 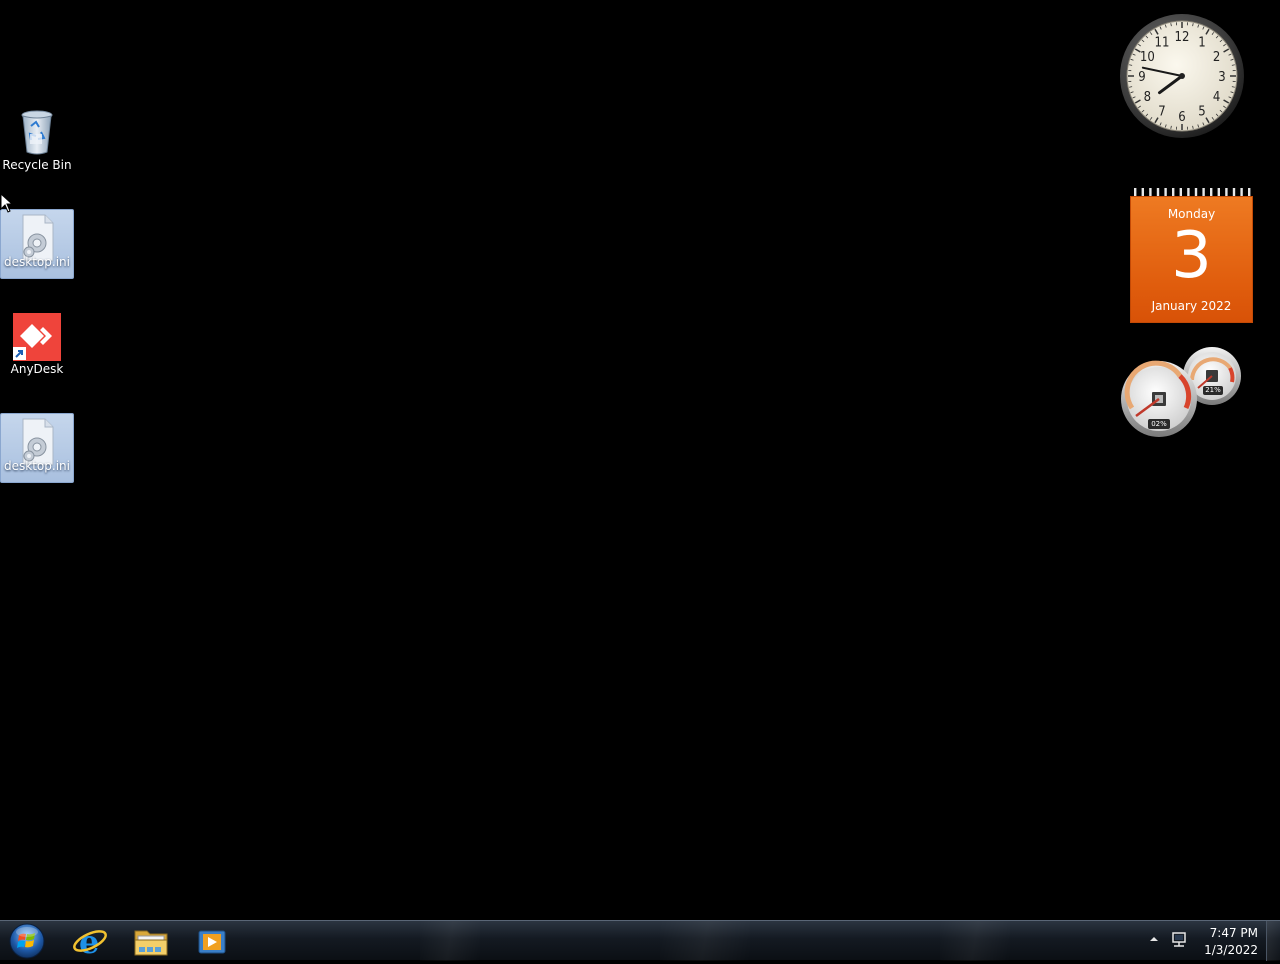 What do you see at coordinates (1201, 112) in the screenshot?
I see `clock-numeral: 5` at bounding box center [1201, 112].